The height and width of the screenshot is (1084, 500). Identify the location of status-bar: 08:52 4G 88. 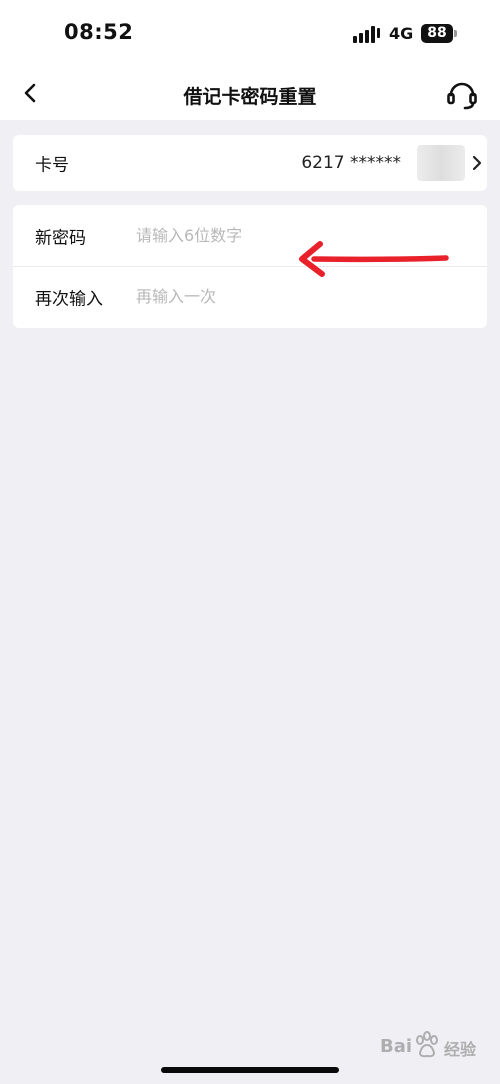
(250, 33).